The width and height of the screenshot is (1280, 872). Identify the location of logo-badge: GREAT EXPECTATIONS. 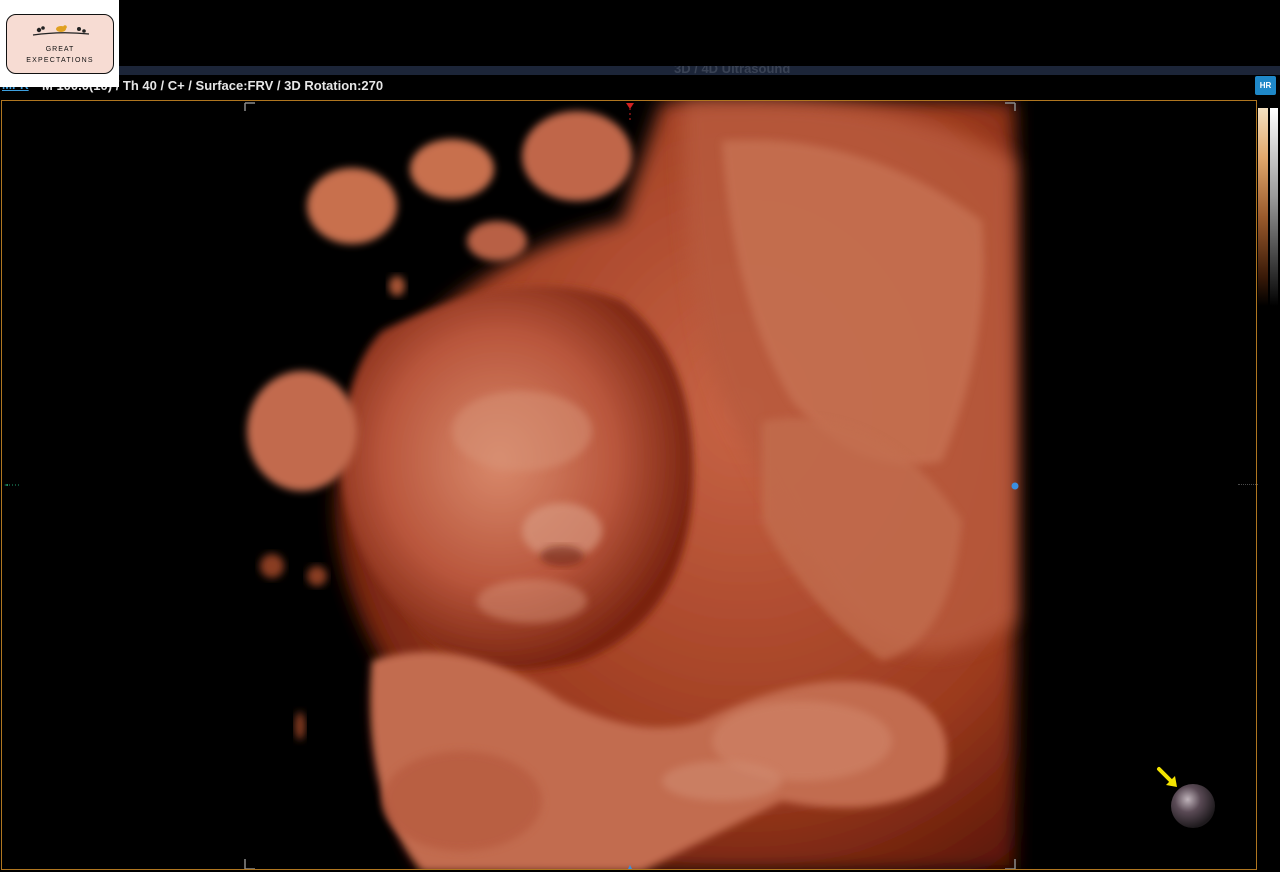
(60, 44).